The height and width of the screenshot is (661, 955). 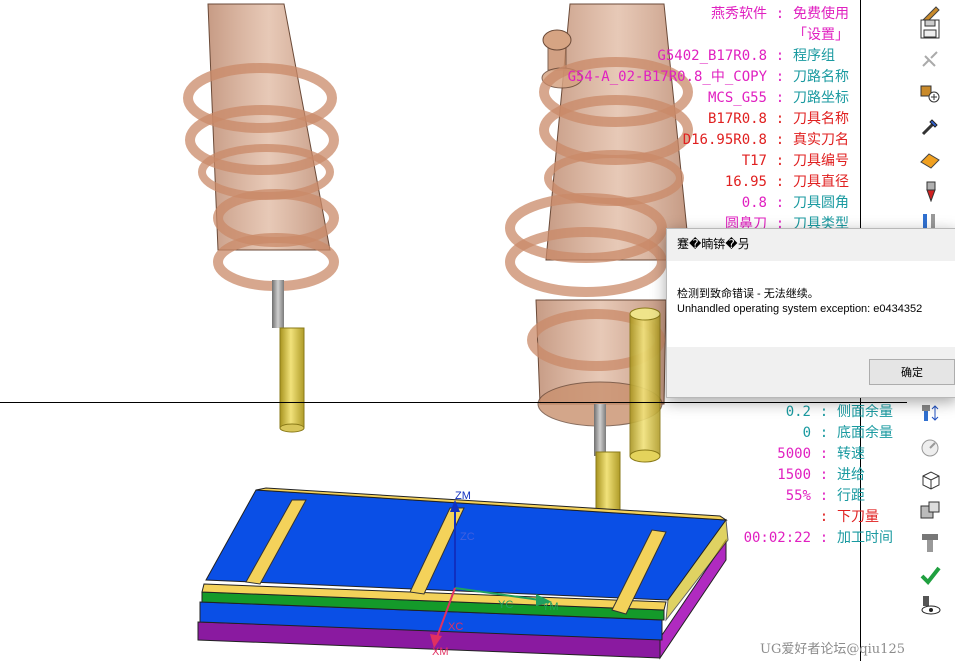 What do you see at coordinates (777, 538) in the screenshot?
I see `info-value: 00:02:22` at bounding box center [777, 538].